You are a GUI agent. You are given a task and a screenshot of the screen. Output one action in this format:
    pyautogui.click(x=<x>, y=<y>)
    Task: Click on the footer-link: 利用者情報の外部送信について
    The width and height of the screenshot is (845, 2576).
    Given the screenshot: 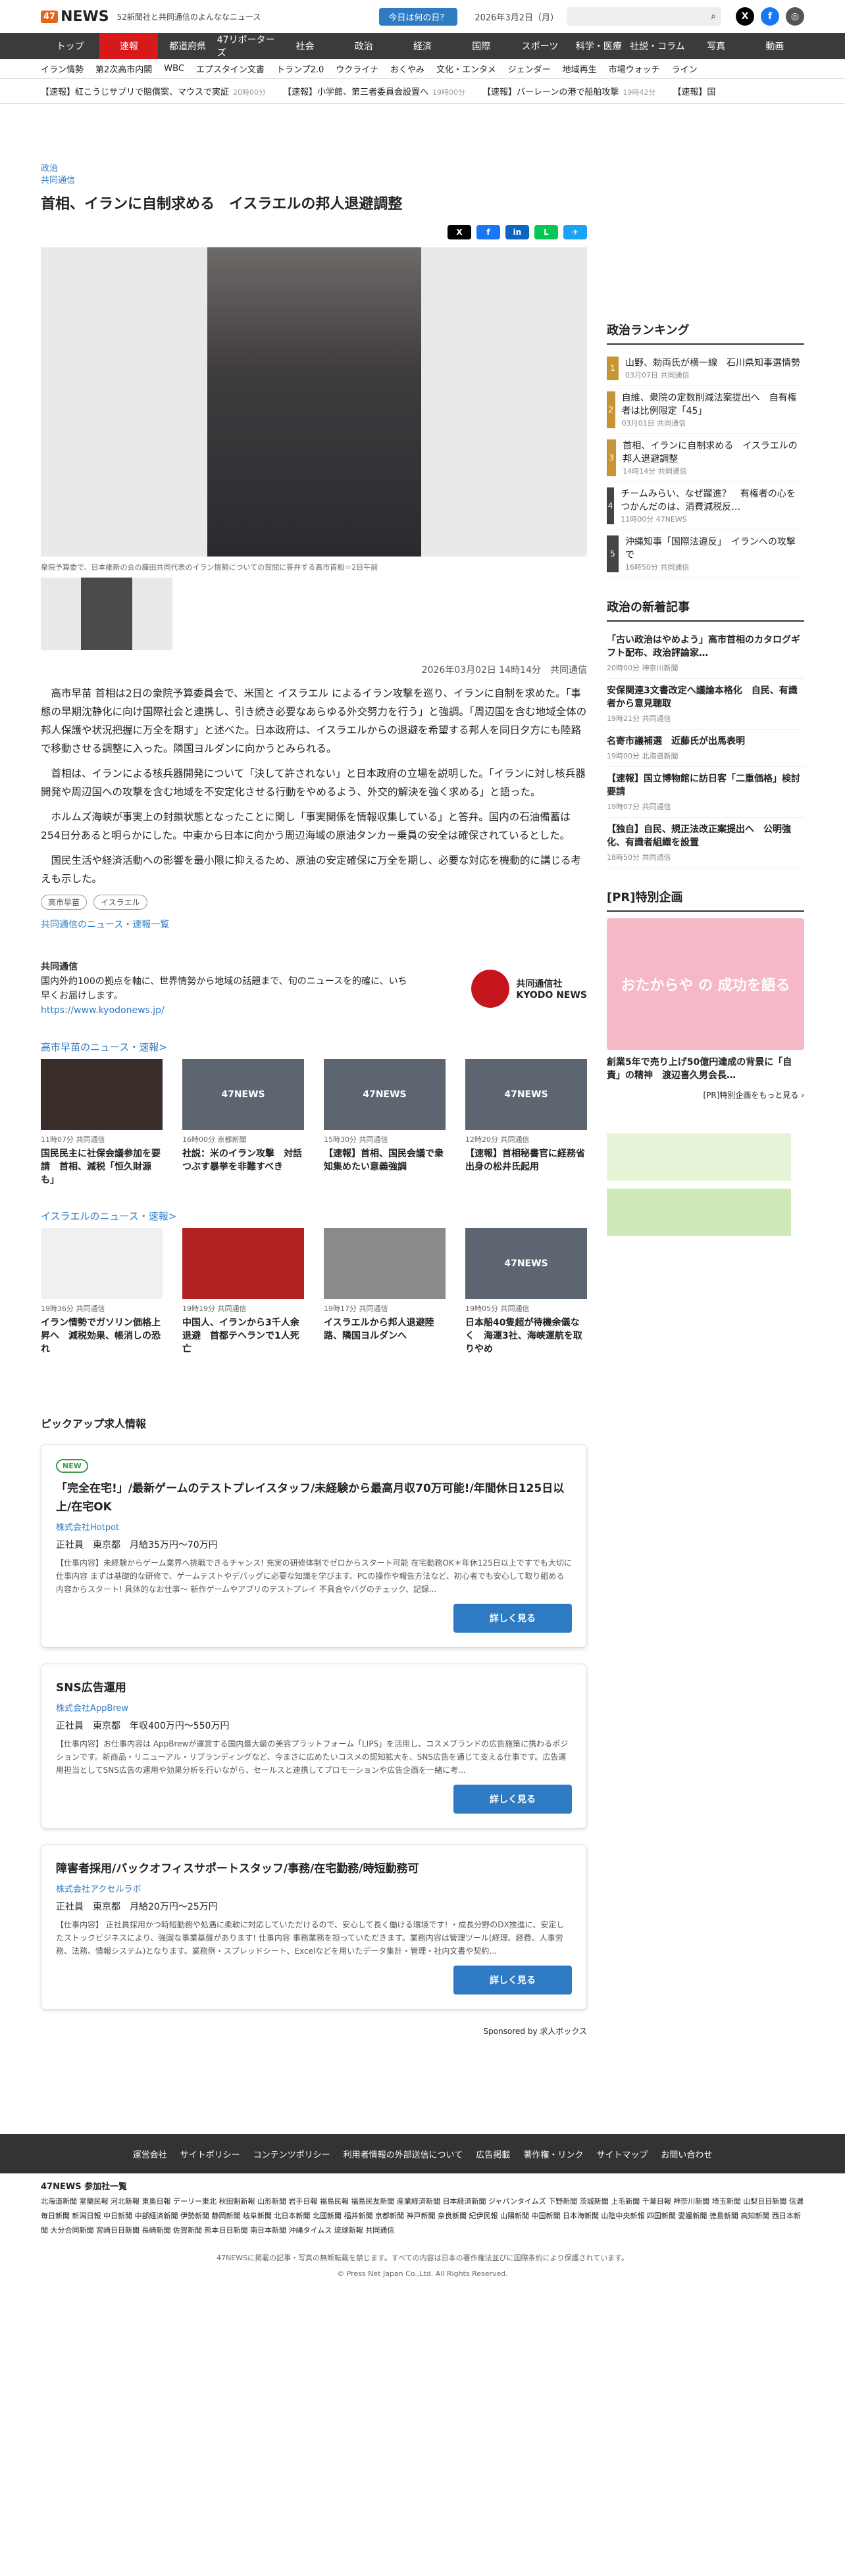 What is the action you would take?
    pyautogui.click(x=403, y=2154)
    